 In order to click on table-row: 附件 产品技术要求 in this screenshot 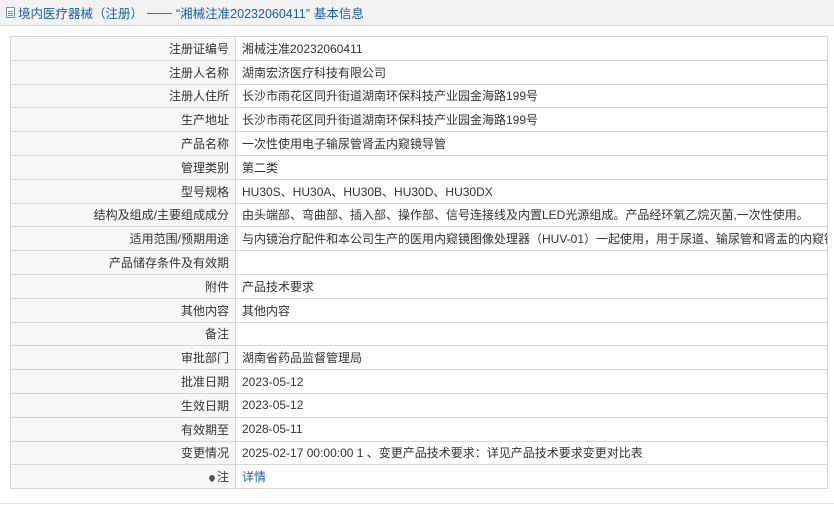, I will do `click(419, 286)`.